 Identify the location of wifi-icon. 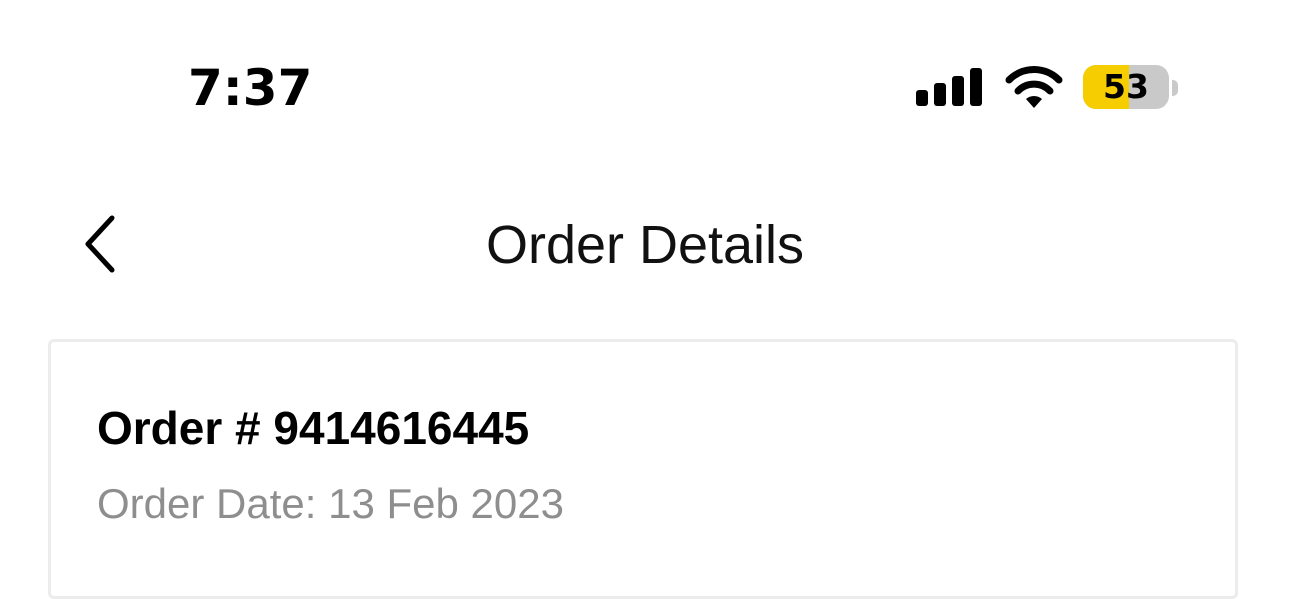
(1034, 86).